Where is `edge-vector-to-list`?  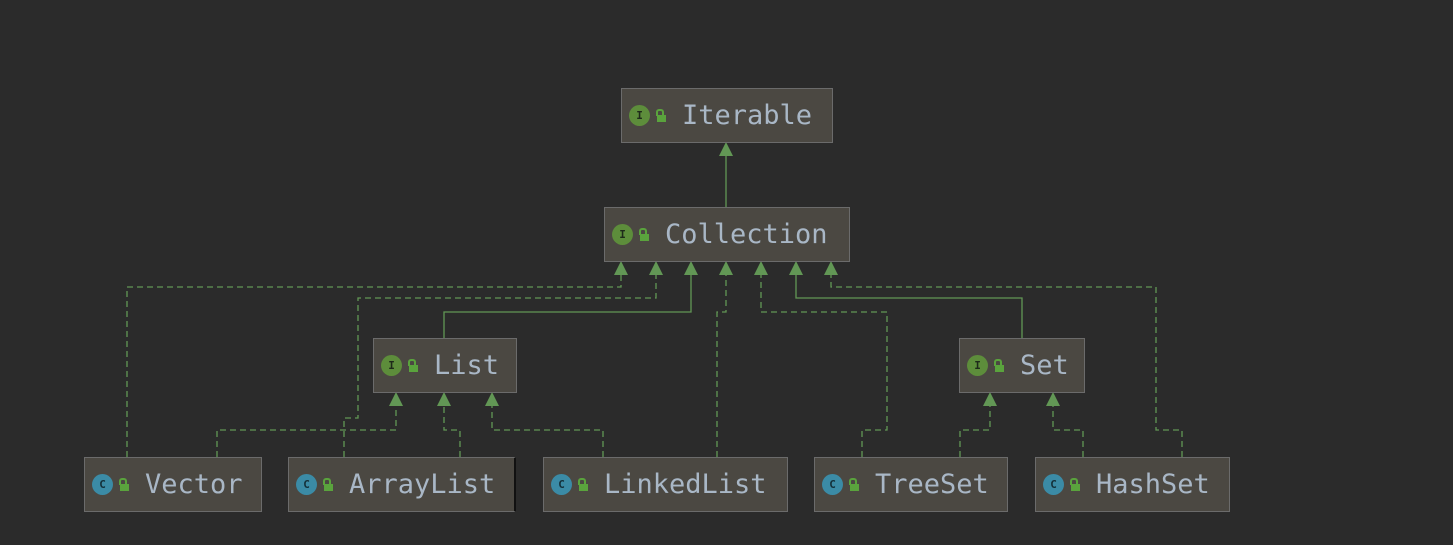 edge-vector-to-list is located at coordinates (306, 431).